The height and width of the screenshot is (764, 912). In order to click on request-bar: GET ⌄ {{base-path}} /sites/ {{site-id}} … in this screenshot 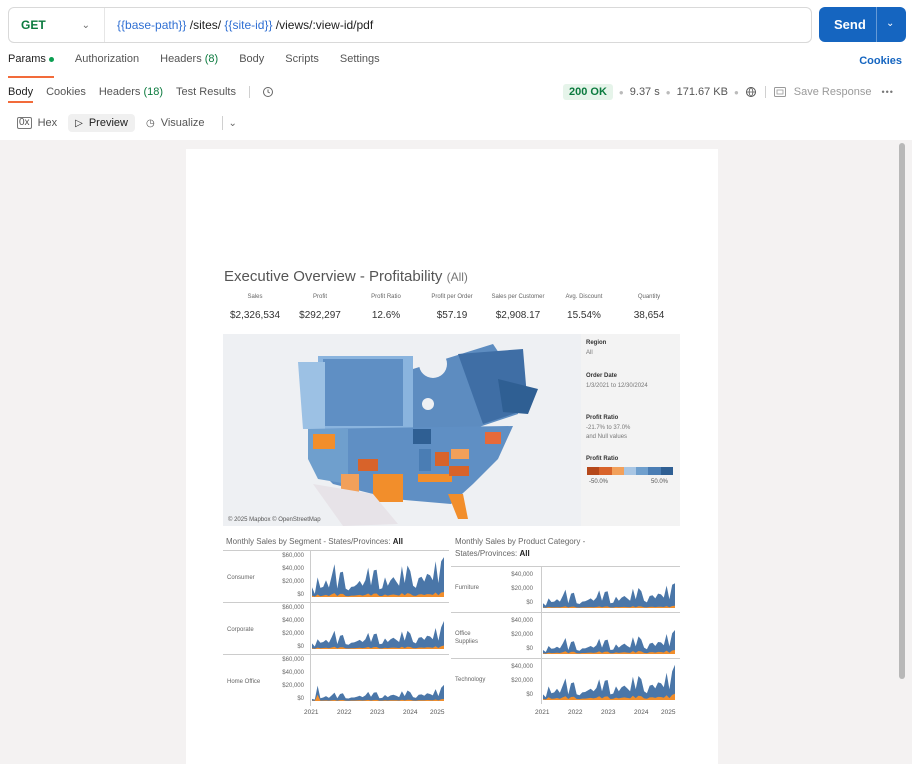, I will do `click(410, 25)`.